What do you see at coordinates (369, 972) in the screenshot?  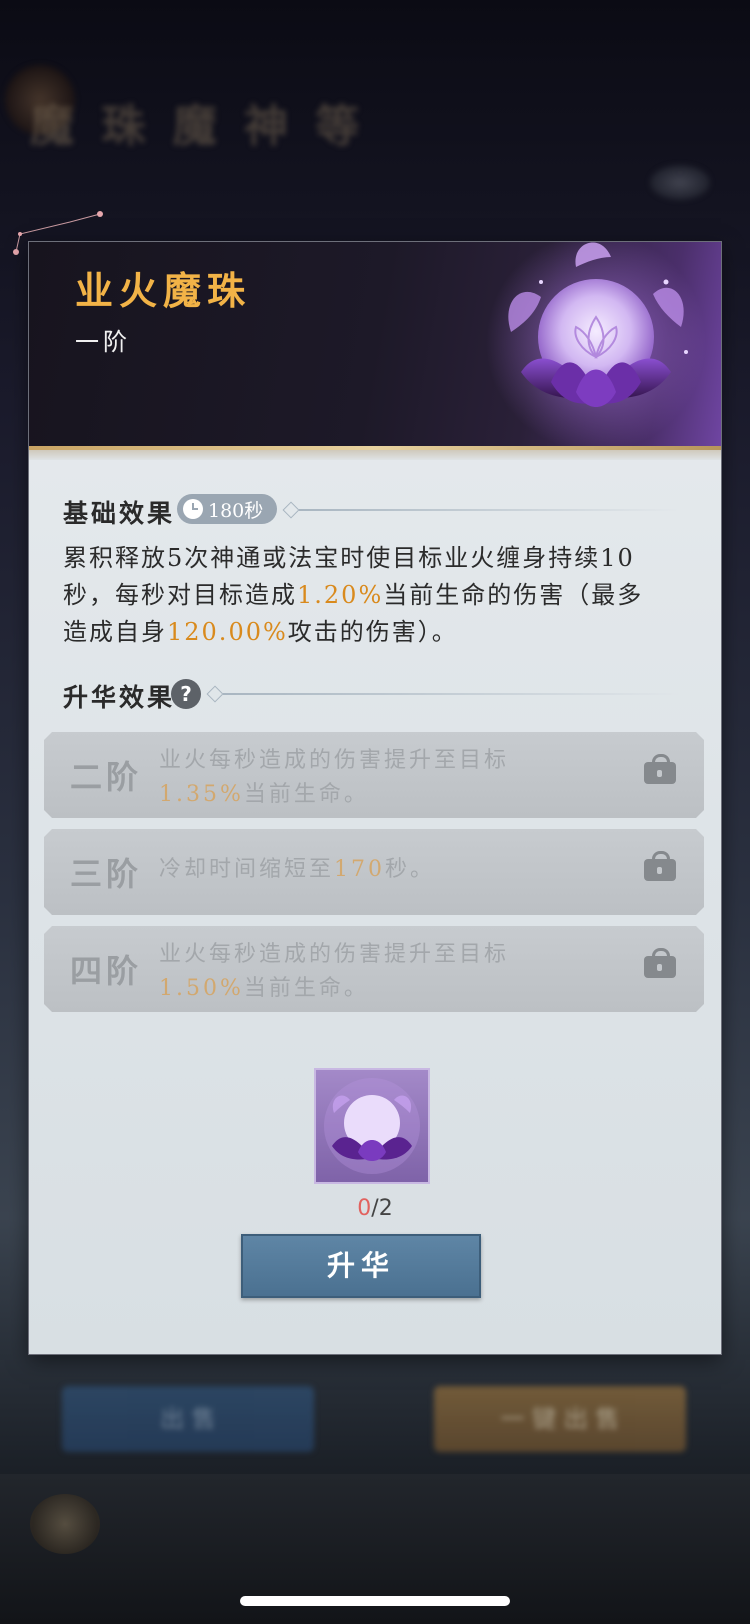 I see `tier-description: 业火每秒造成的伤害提升至目标 1.50%当前生命。` at bounding box center [369, 972].